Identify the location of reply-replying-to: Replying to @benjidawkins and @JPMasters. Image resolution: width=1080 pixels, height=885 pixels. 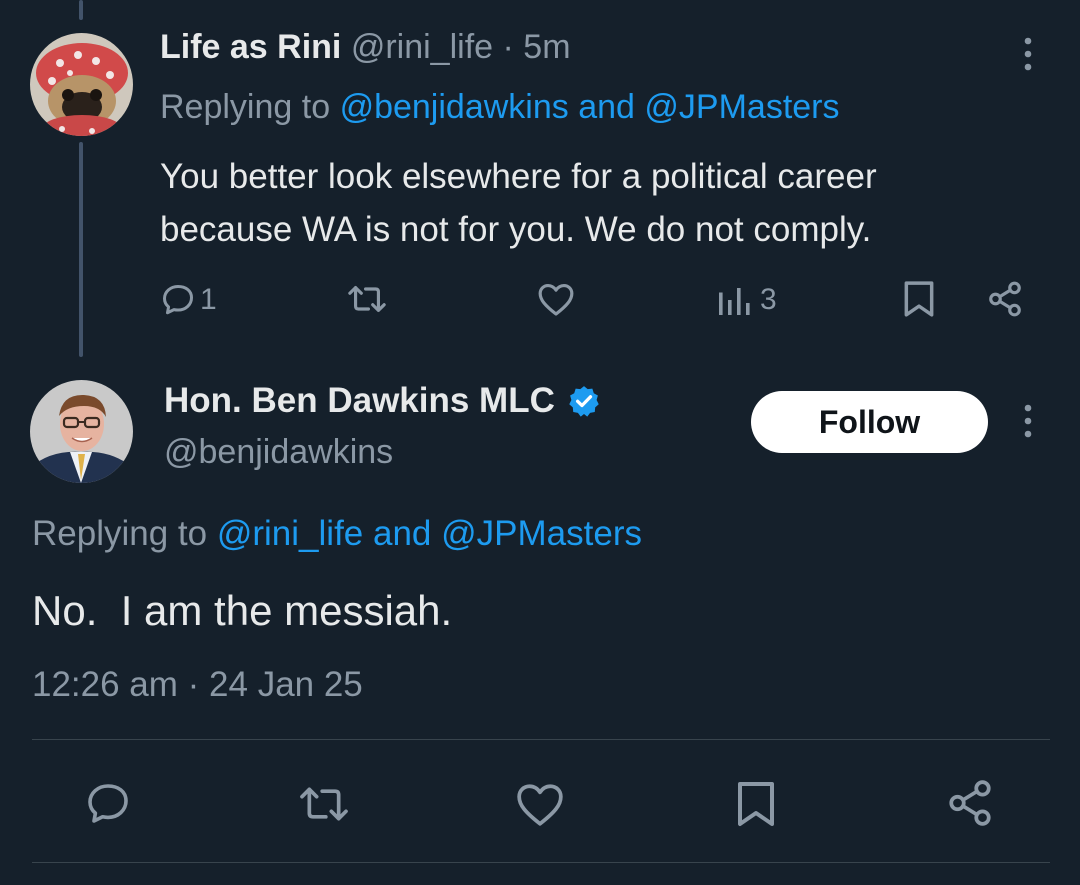
(500, 107).